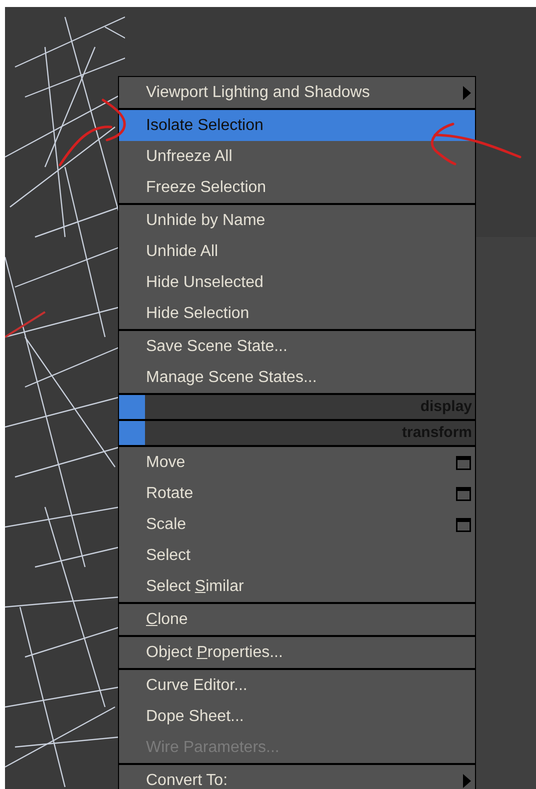 This screenshot has height=789, width=536. What do you see at coordinates (167, 620) in the screenshot?
I see `menu-item-label: Clone` at bounding box center [167, 620].